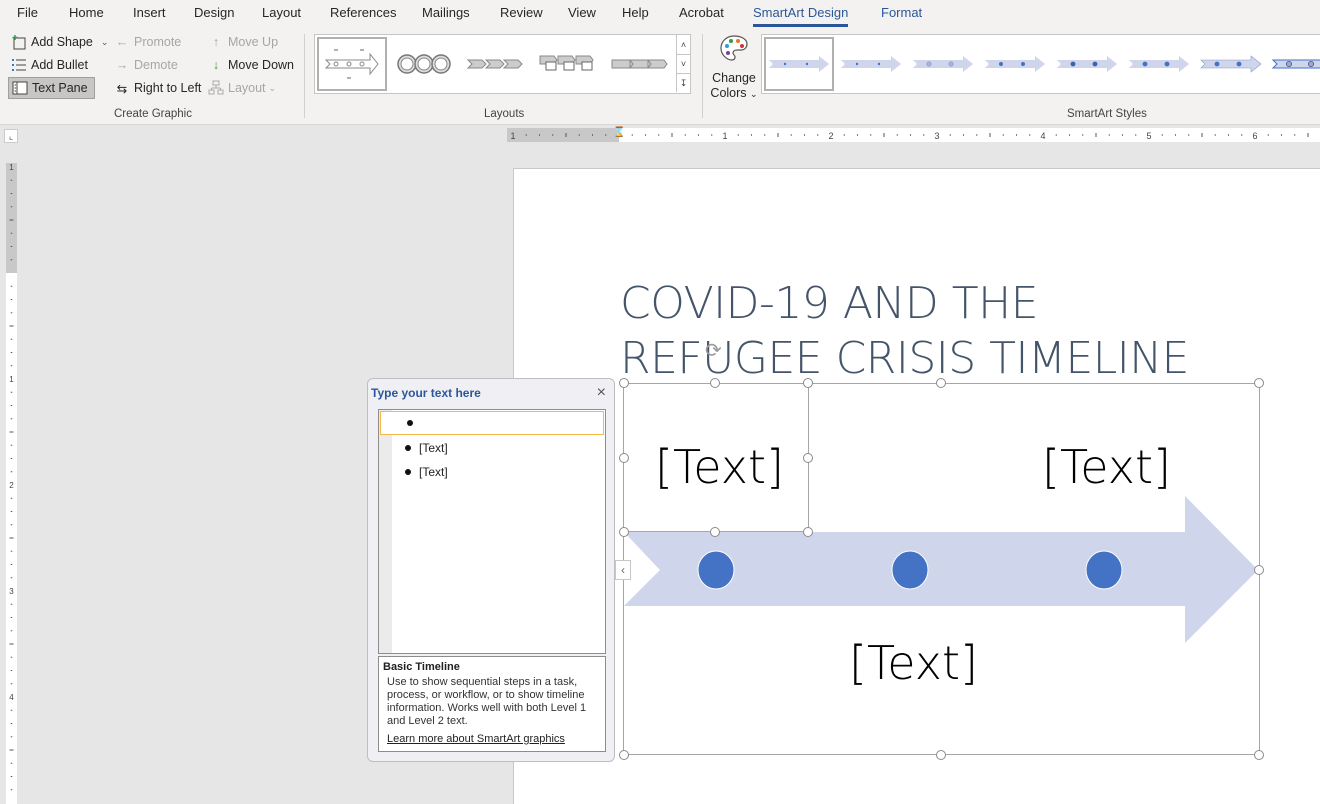 This screenshot has width=1320, height=804. I want to click on text-pane-item, so click(492, 423).